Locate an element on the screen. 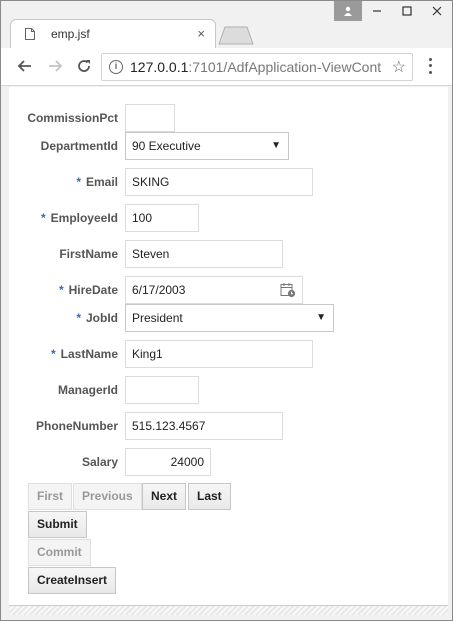 Image resolution: width=453 pixels, height=621 pixels. hire-date-label: * HireDate is located at coordinates (88, 290).